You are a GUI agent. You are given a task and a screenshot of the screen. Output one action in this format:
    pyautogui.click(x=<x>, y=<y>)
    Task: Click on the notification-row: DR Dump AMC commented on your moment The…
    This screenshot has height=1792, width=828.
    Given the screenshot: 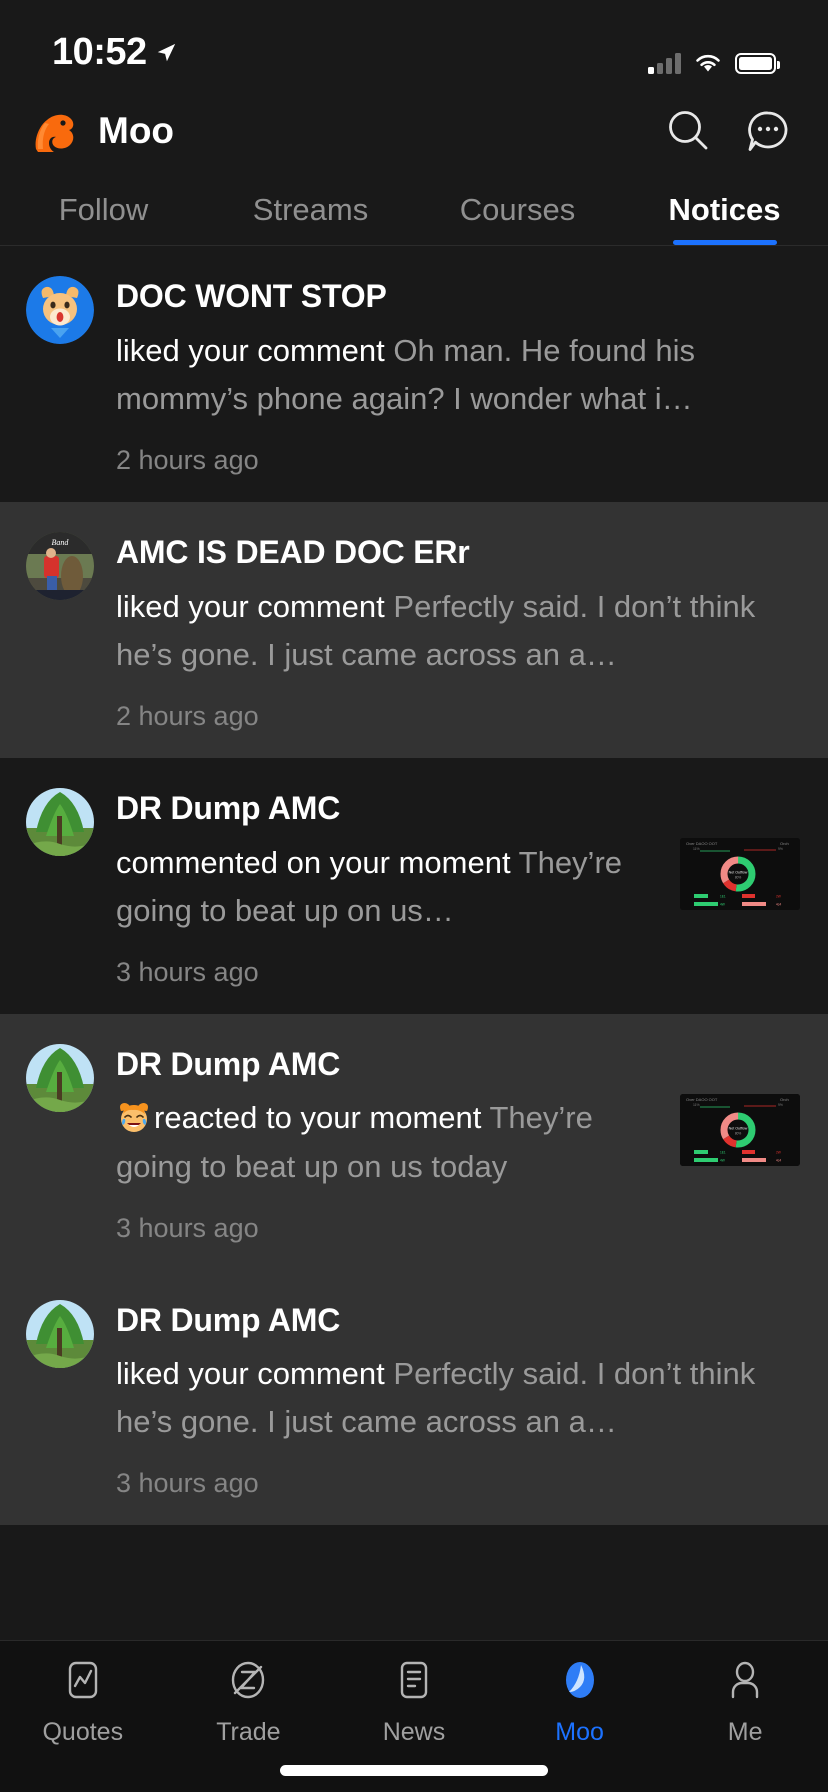 What is the action you would take?
    pyautogui.click(x=414, y=885)
    